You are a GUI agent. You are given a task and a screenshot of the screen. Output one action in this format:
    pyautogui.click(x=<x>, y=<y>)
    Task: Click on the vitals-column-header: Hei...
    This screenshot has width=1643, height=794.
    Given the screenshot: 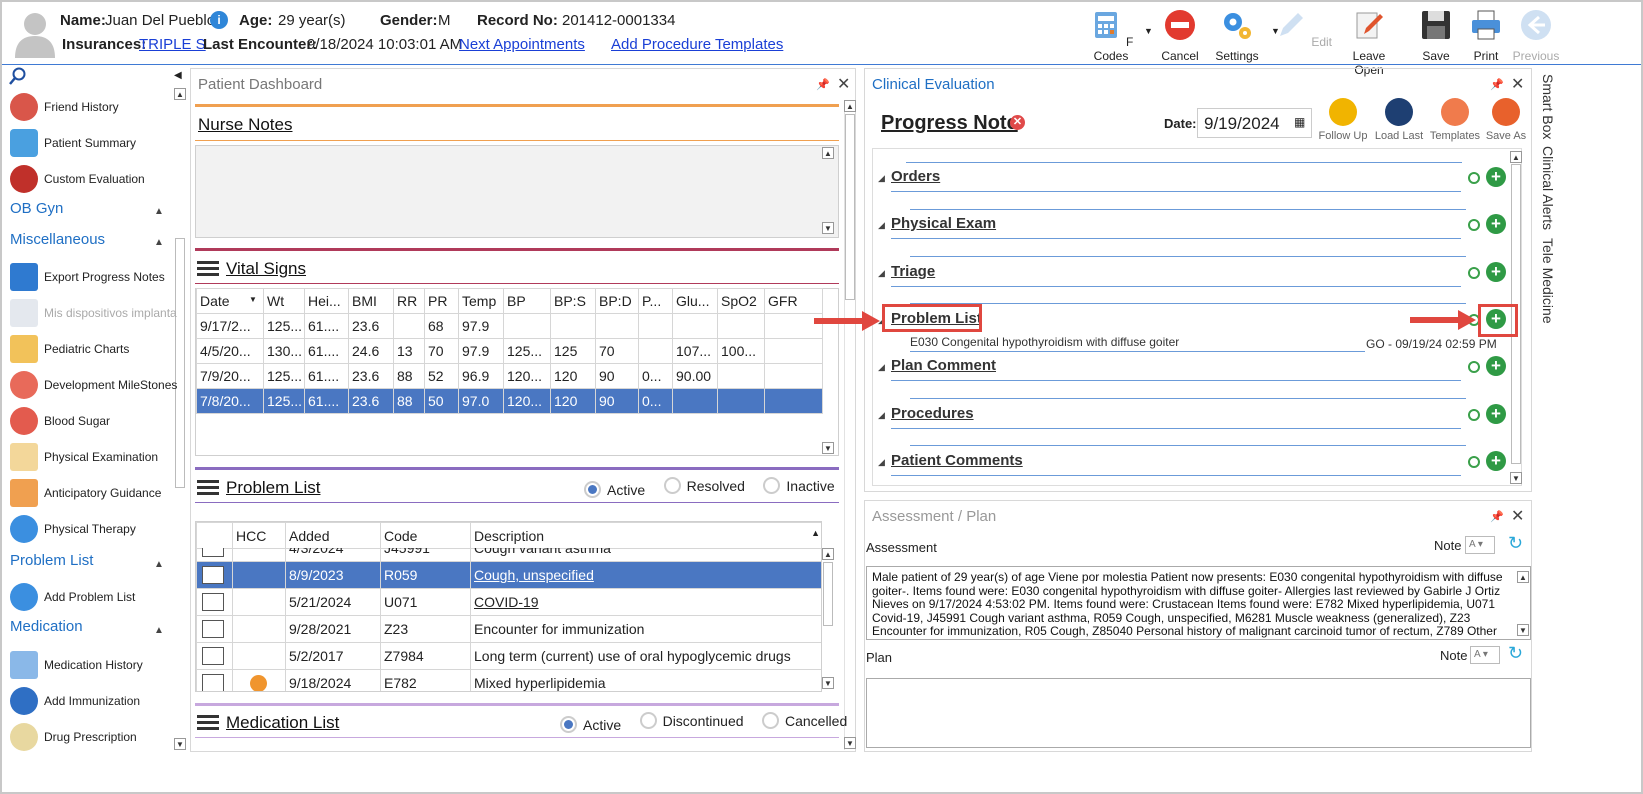 What is the action you would take?
    pyautogui.click(x=326, y=301)
    